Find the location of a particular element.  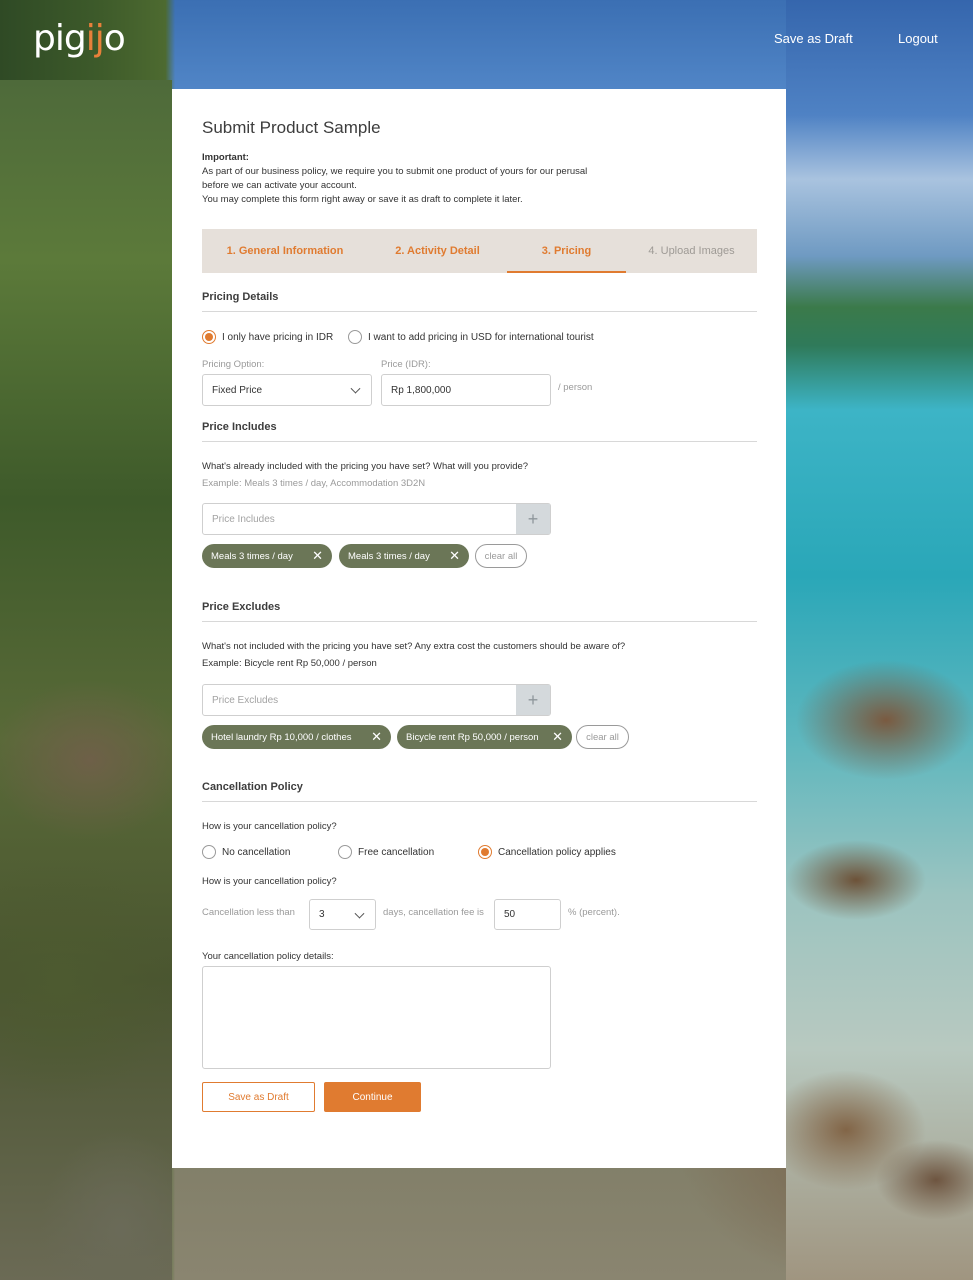

exclude-chip: Hotel laundry Rp 10,000 / clothes ✕ is located at coordinates (296, 737).